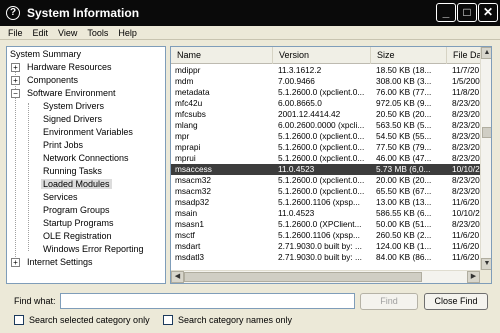 The image size is (500, 333). I want to click on tree-item-windows-error-reporting: Windows Error Reporting, so click(93, 249).